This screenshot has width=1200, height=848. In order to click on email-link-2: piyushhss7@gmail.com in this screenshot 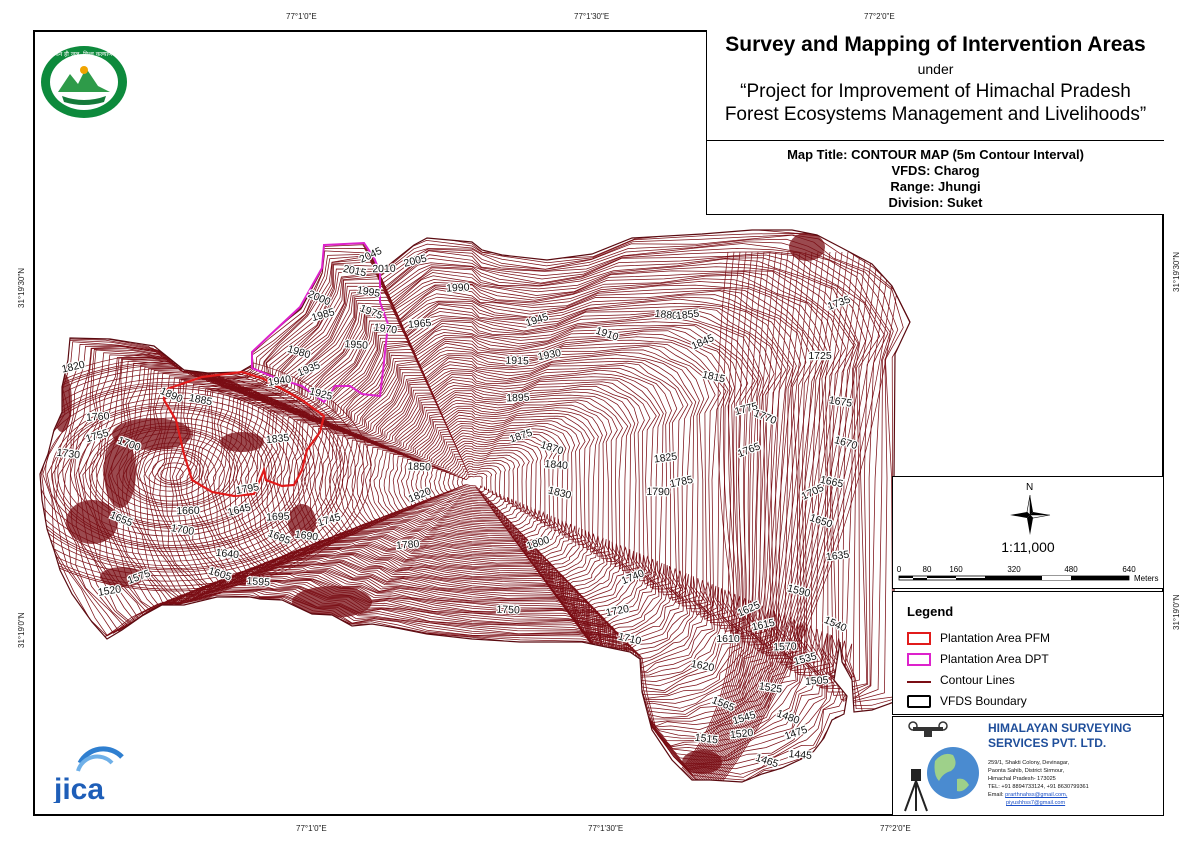, I will do `click(1035, 803)`.